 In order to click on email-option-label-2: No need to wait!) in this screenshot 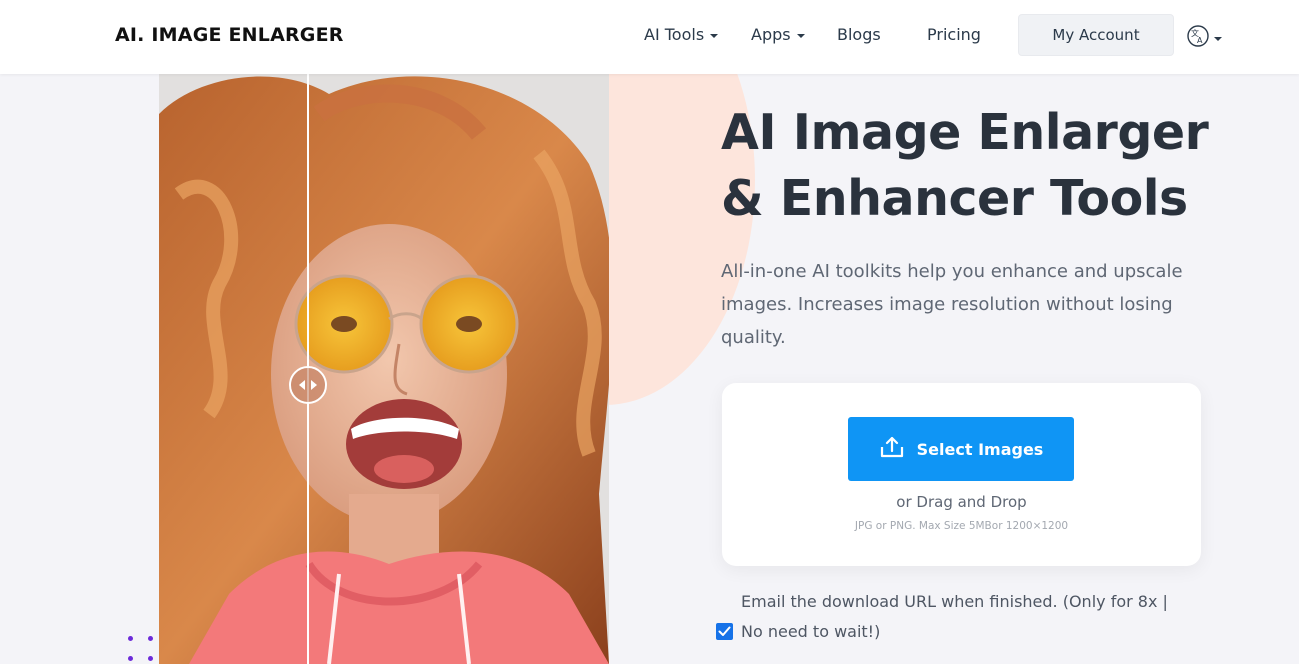, I will do `click(811, 631)`.